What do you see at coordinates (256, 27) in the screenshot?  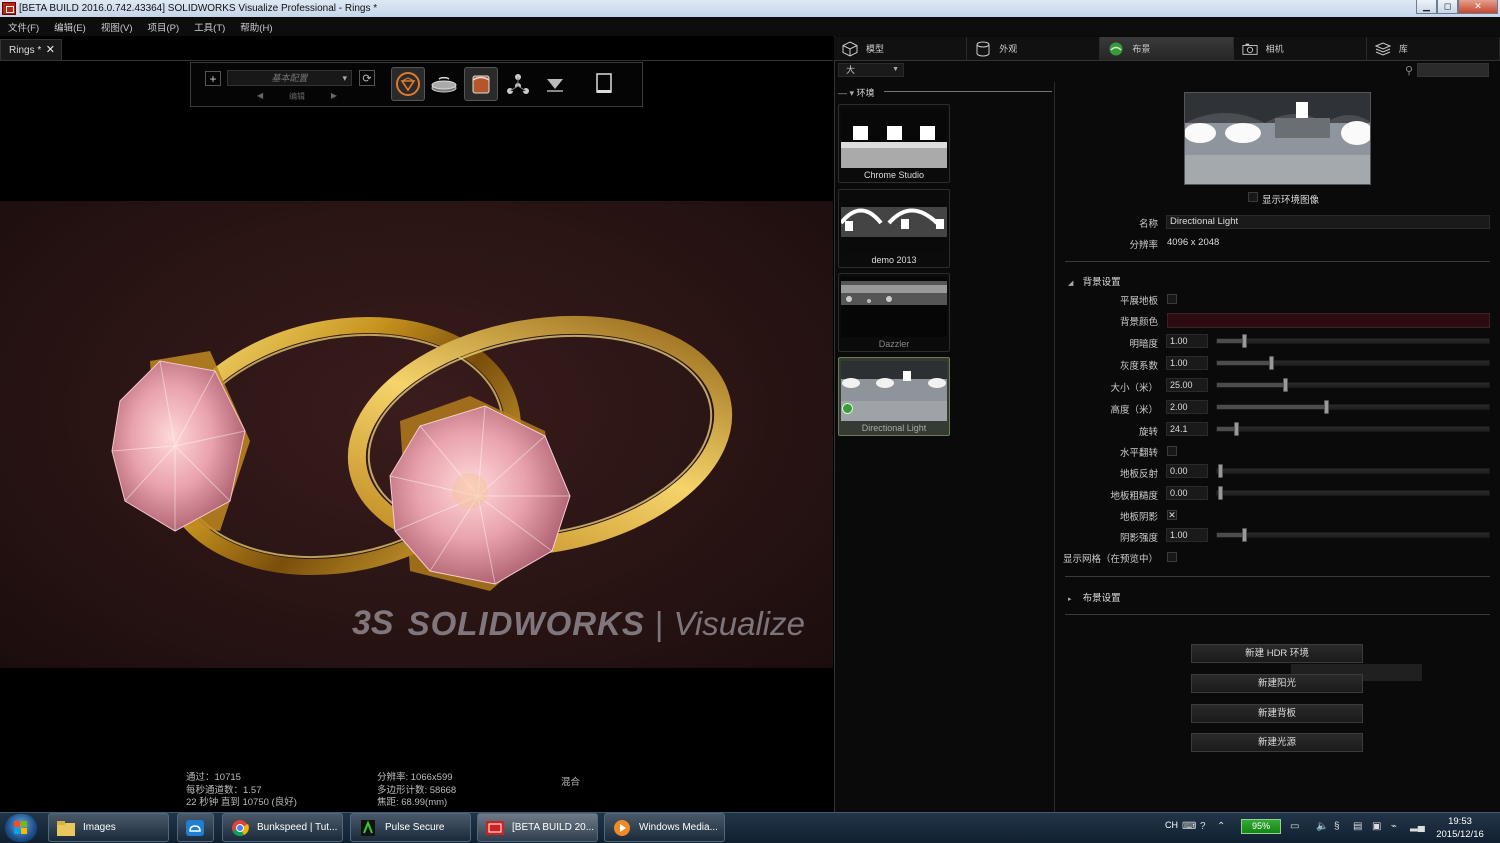 I see `menu-help: 帮助(H)` at bounding box center [256, 27].